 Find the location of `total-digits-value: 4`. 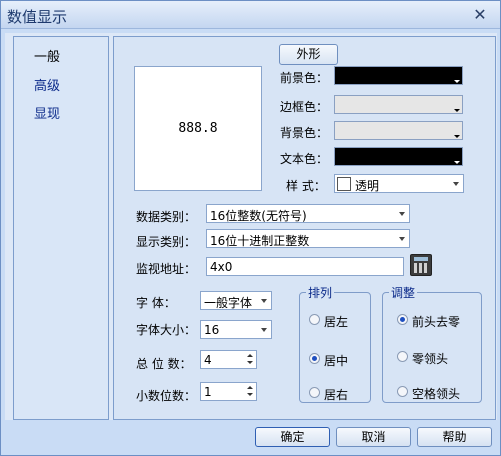

total-digits-value: 4 is located at coordinates (208, 360).